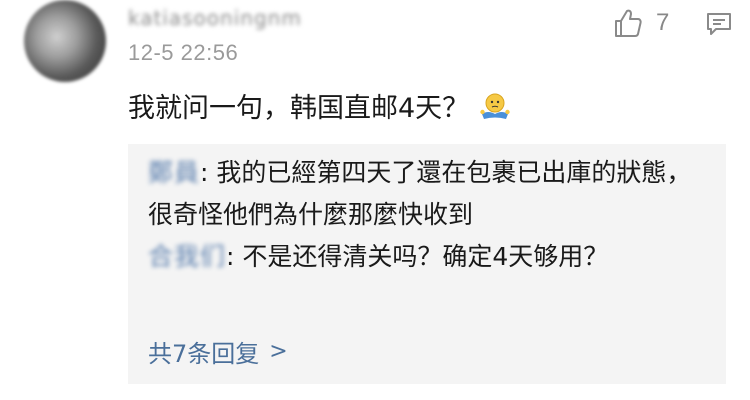 The height and width of the screenshot is (400, 750). Describe the element at coordinates (218, 18) in the screenshot. I see `username: katiasooningnm` at that location.